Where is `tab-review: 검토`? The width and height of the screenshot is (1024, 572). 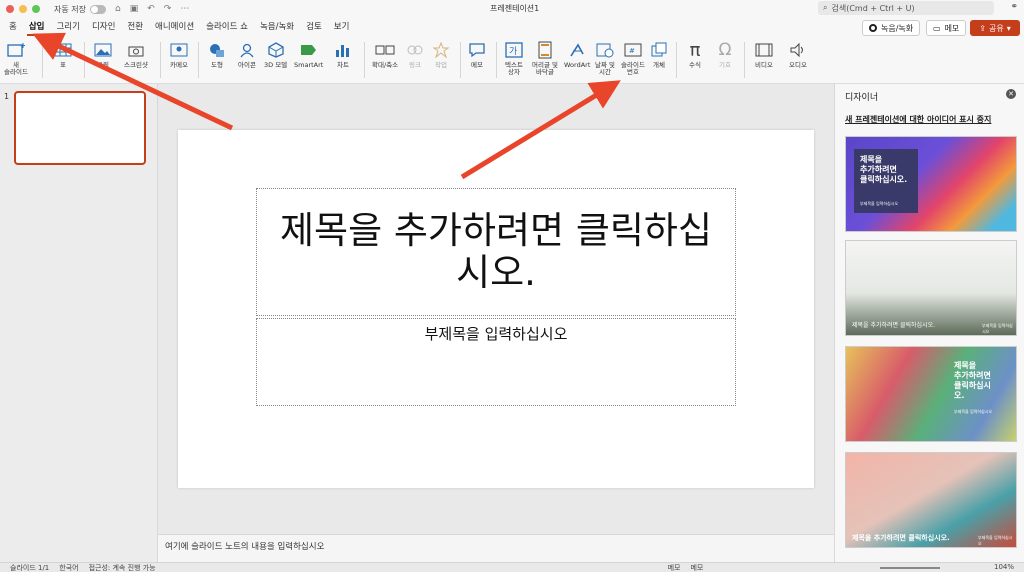
tab-review: 검토 is located at coordinates (314, 28).